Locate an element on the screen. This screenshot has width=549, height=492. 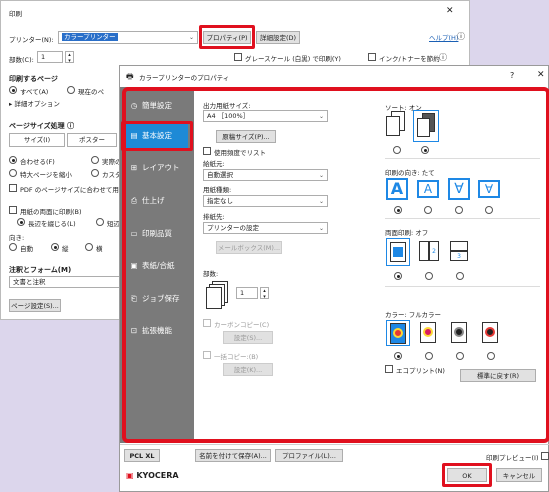
printer-icon: 🖶 is located at coordinates (130, 76).